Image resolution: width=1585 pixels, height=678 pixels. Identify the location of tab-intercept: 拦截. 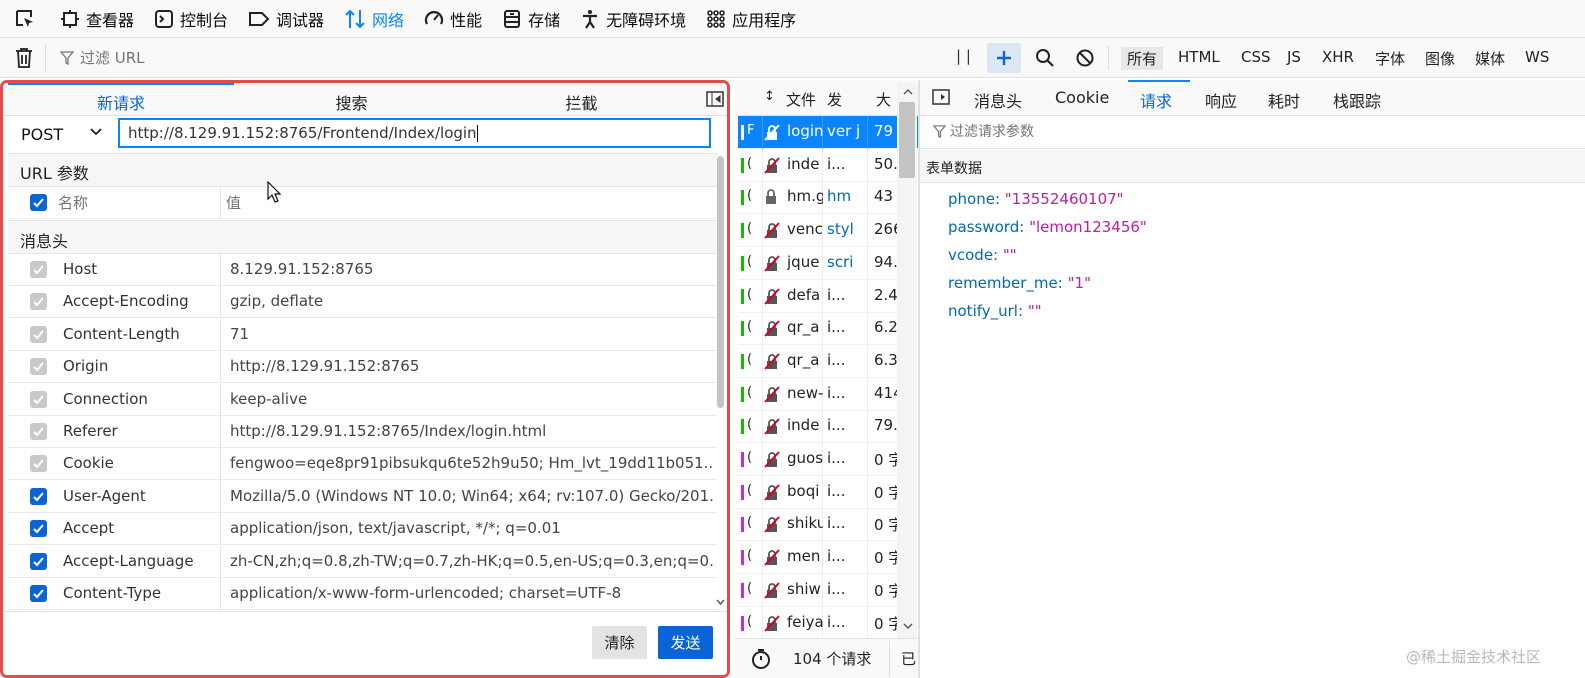
(581, 102).